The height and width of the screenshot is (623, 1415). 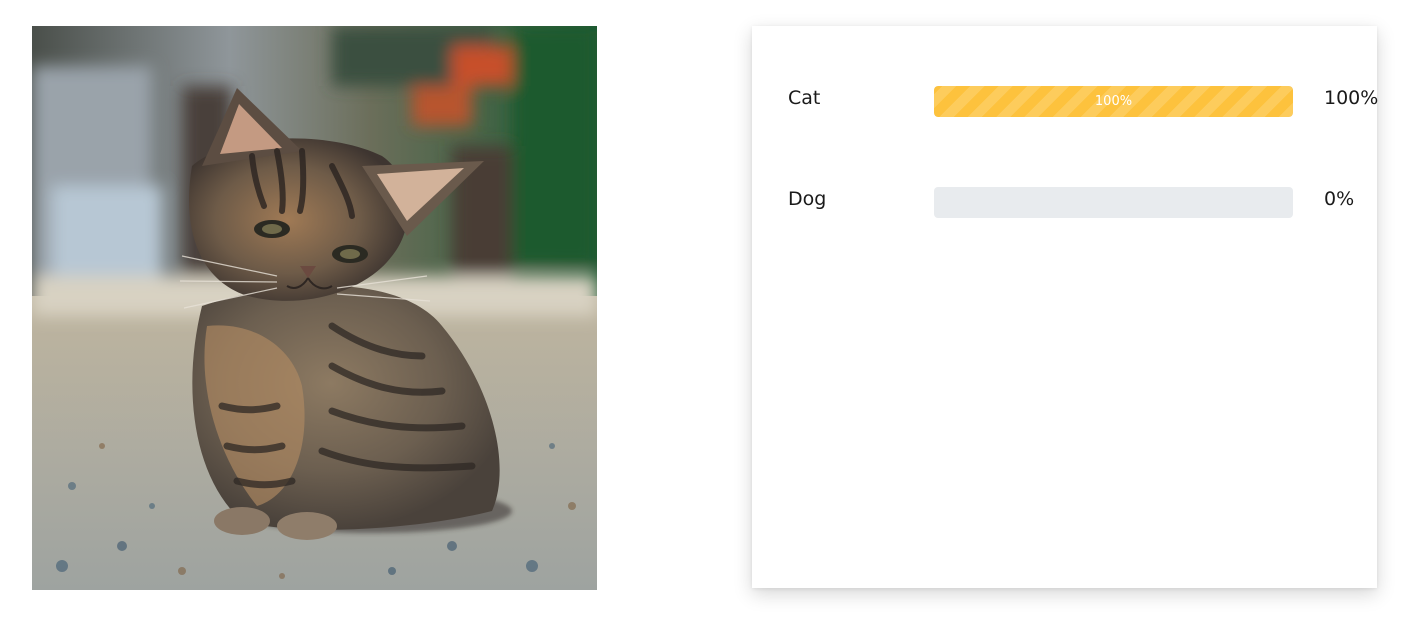 I want to click on class-label: Dog, so click(x=807, y=199).